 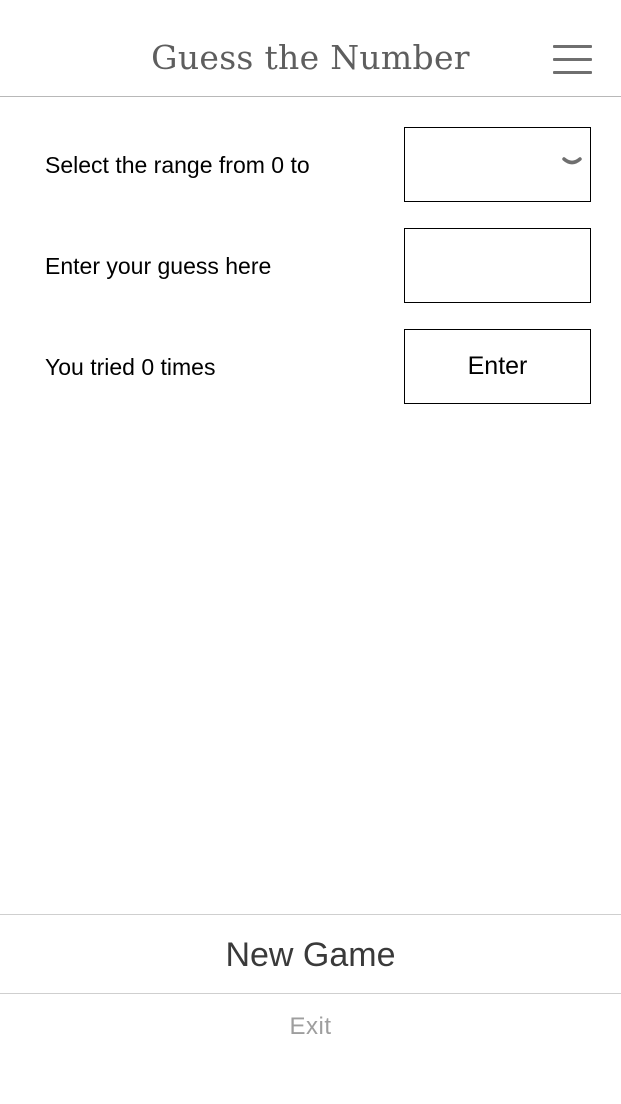 What do you see at coordinates (177, 165) in the screenshot?
I see `range-label: Select the range from 0 to` at bounding box center [177, 165].